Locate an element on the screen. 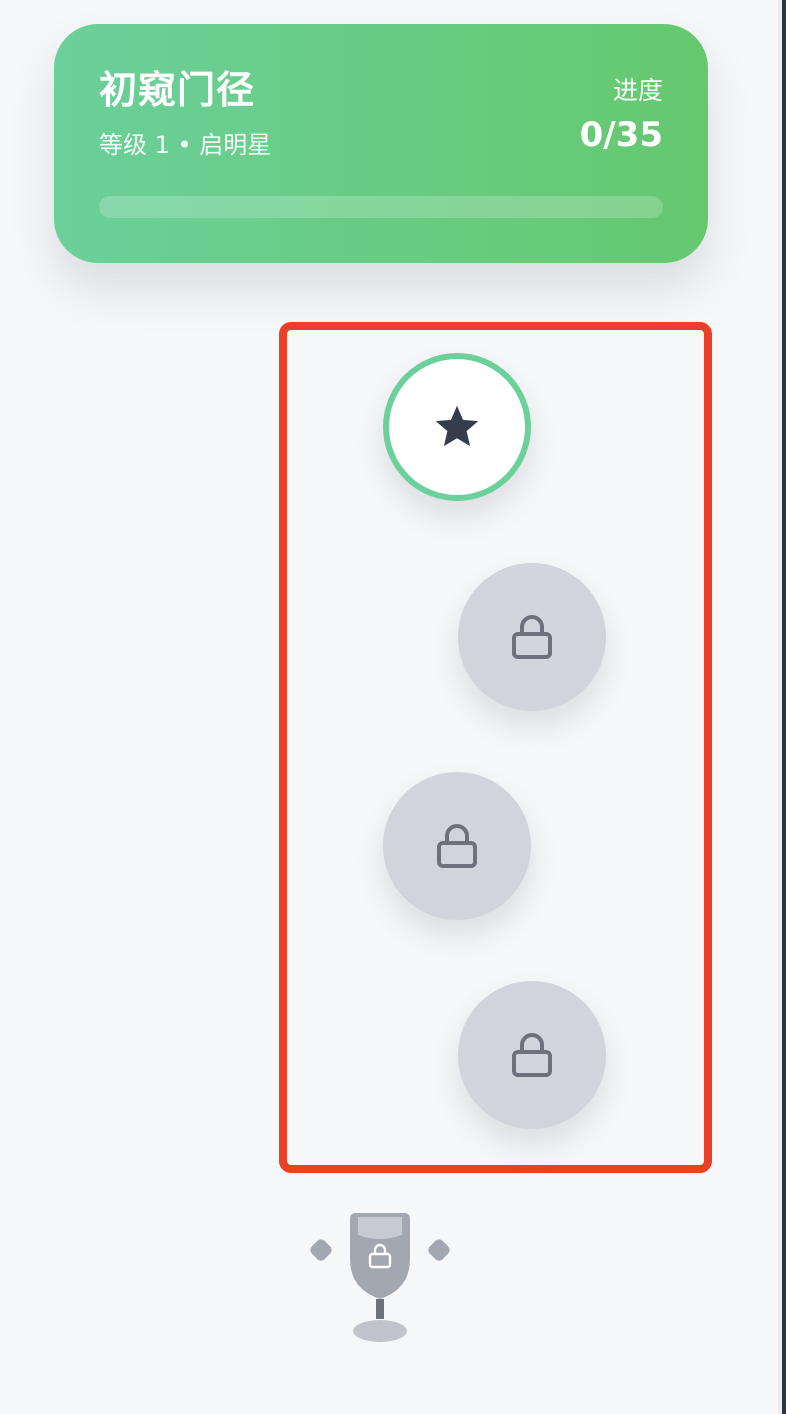  level-node-current is located at coordinates (457, 427).